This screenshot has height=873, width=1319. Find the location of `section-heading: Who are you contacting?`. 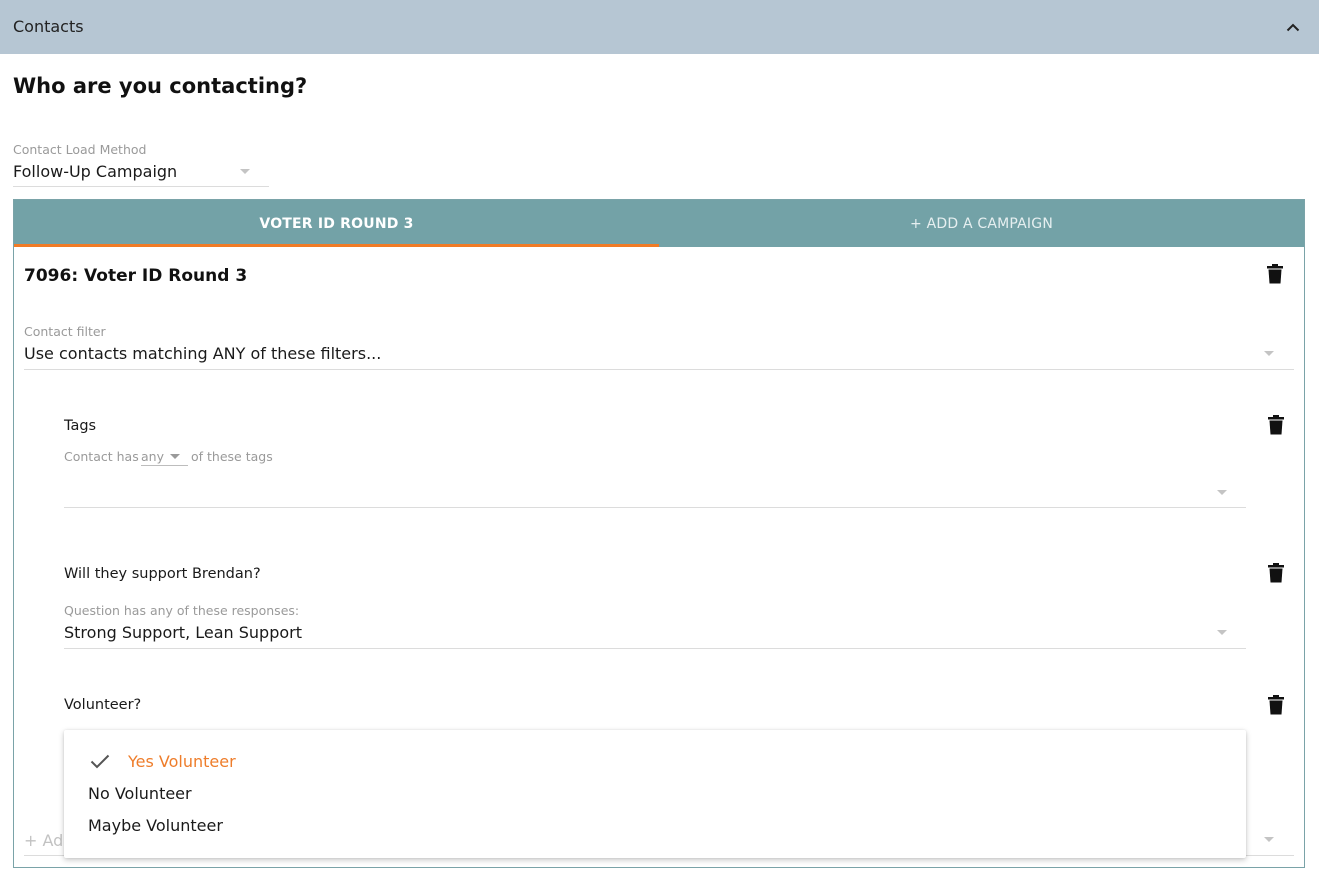

section-heading: Who are you contacting? is located at coordinates (160, 86).